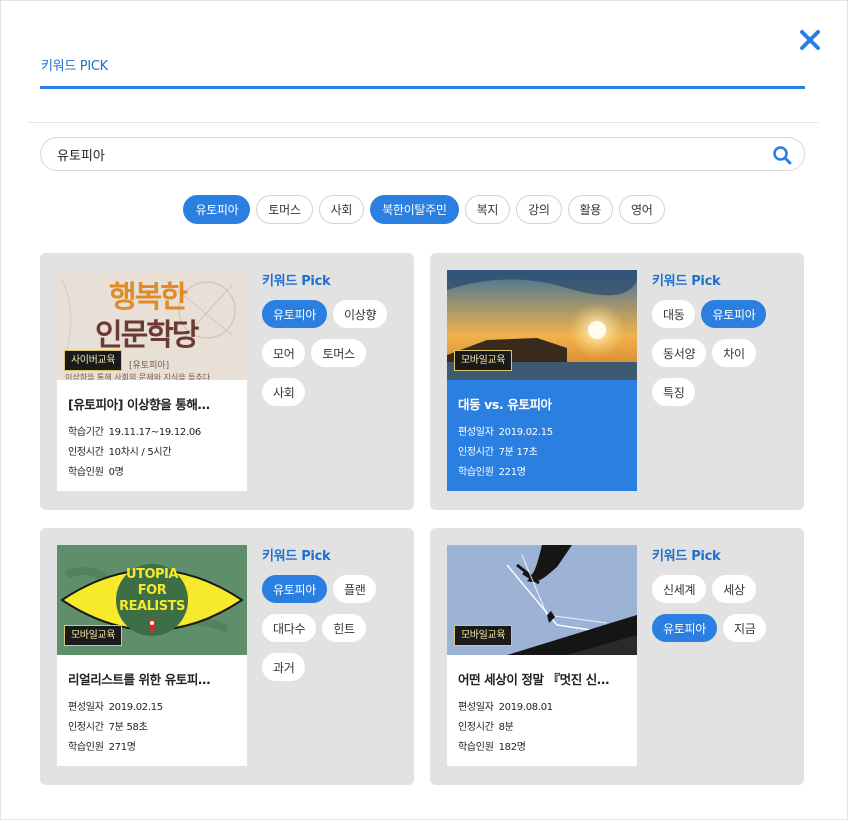 This screenshot has width=848, height=820. Describe the element at coordinates (782, 155) in the screenshot. I see `search-icon` at that location.